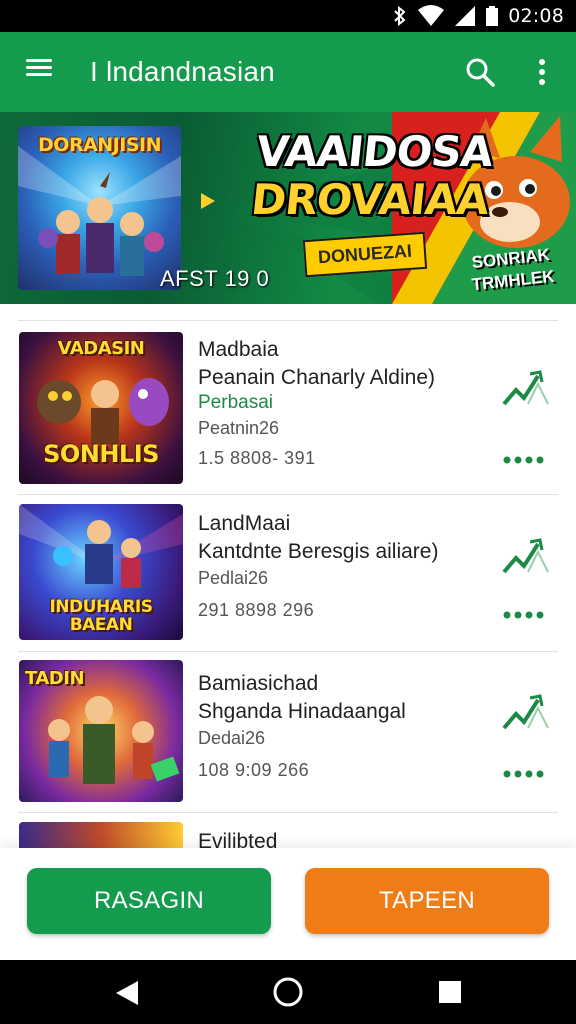 The height and width of the screenshot is (1024, 576). I want to click on home-icon, so click(288, 992).